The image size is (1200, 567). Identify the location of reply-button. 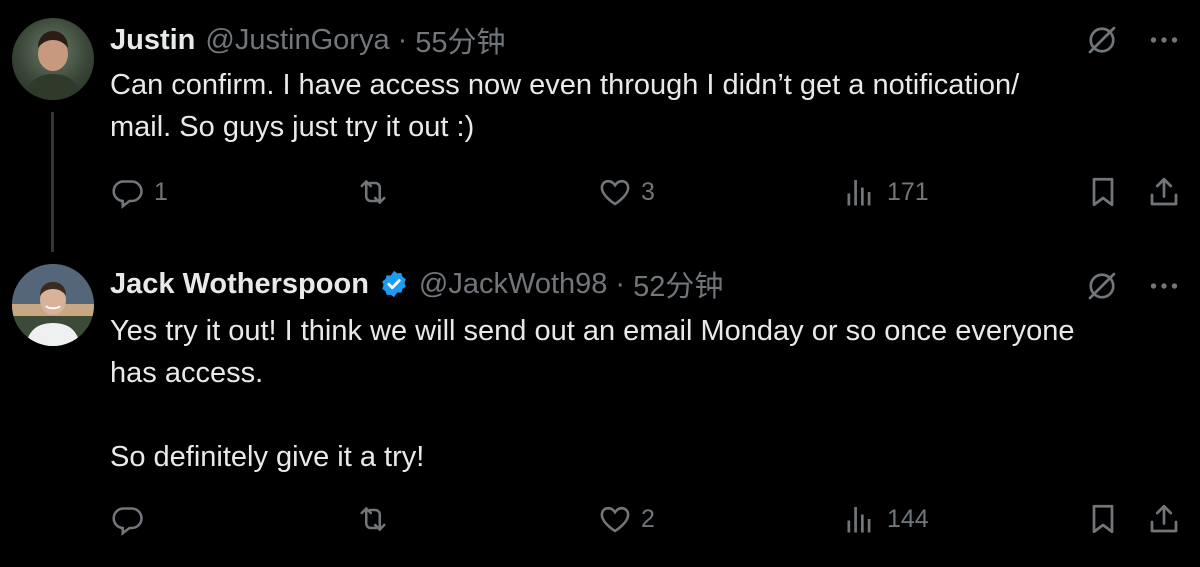
(132, 519).